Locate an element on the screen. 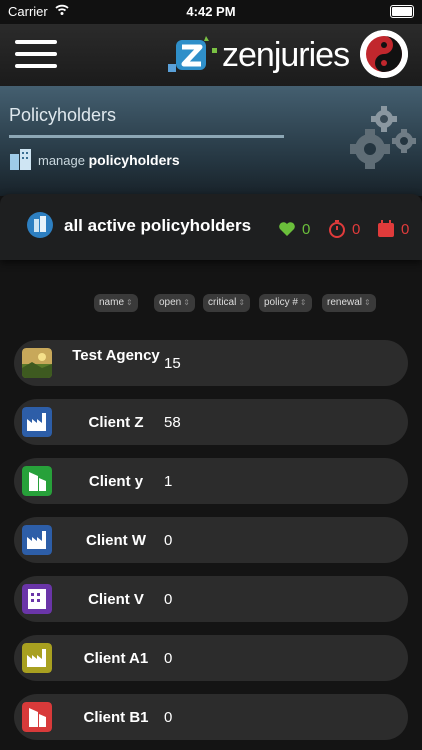  app-header: zenjuries is located at coordinates (211, 55).